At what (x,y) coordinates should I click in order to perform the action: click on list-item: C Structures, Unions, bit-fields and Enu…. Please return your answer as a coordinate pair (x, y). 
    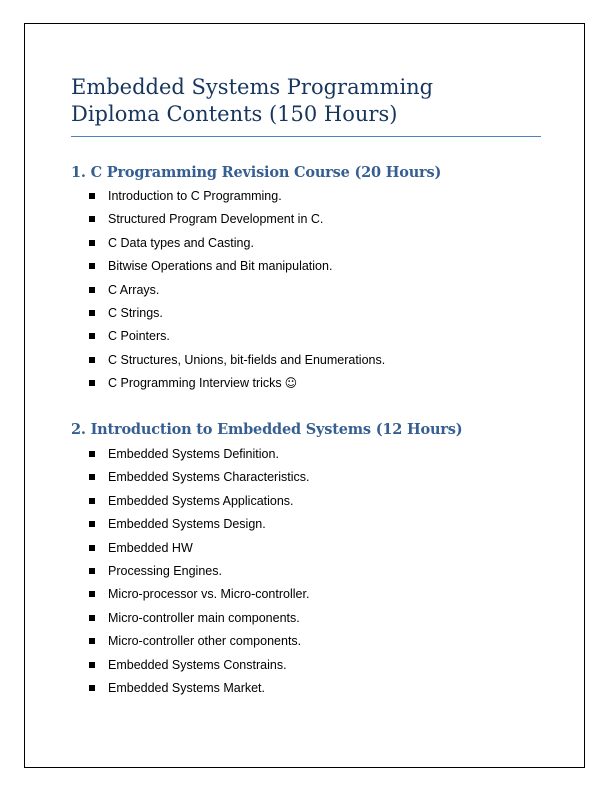
    Looking at the image, I should click on (236, 362).